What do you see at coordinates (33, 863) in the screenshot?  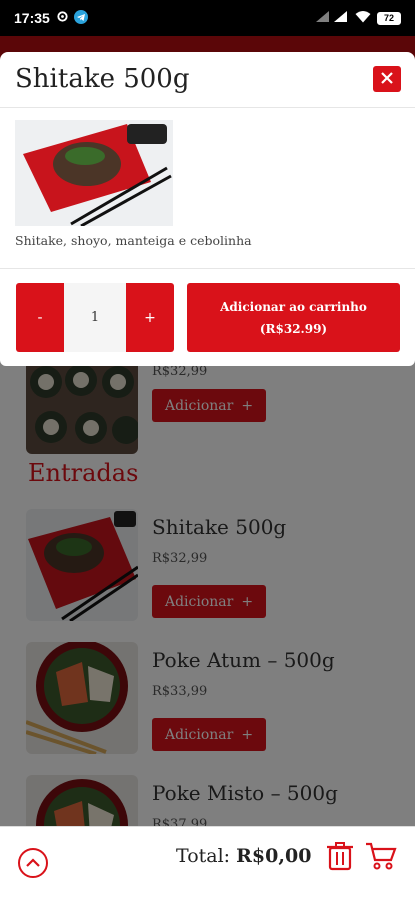 I see `scroll-top-button` at bounding box center [33, 863].